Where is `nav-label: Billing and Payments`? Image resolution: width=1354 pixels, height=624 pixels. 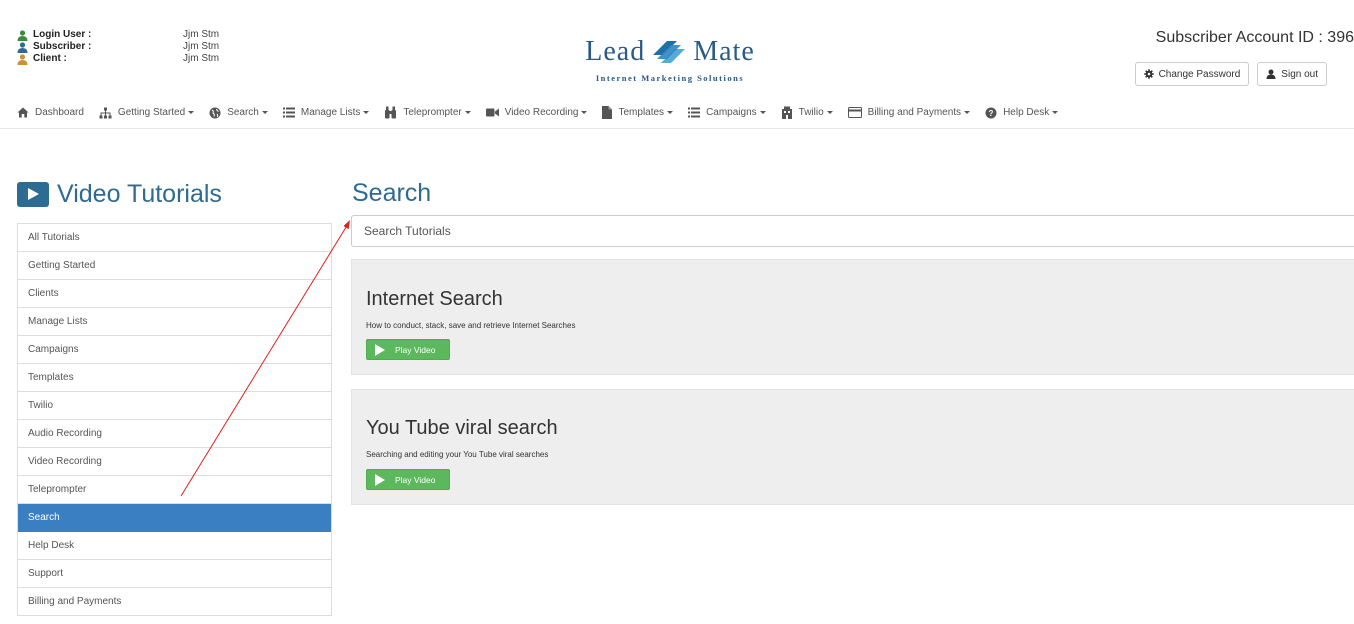 nav-label: Billing and Payments is located at coordinates (914, 112).